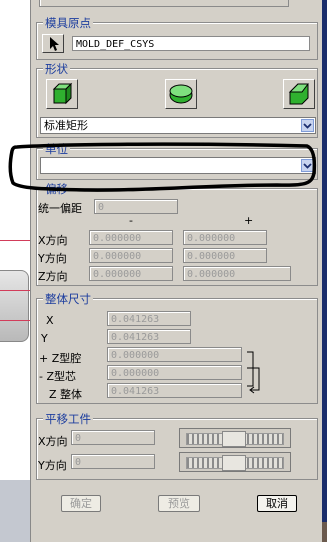 The height and width of the screenshot is (542, 327). I want to click on cursor-arrow-icon, so click(54, 44).